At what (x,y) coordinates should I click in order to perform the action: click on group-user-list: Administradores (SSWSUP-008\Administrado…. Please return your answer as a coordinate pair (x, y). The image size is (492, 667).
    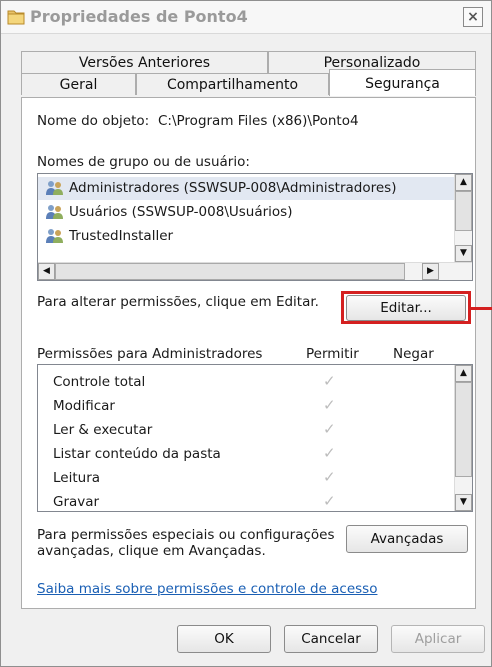
    Looking at the image, I should click on (255, 227).